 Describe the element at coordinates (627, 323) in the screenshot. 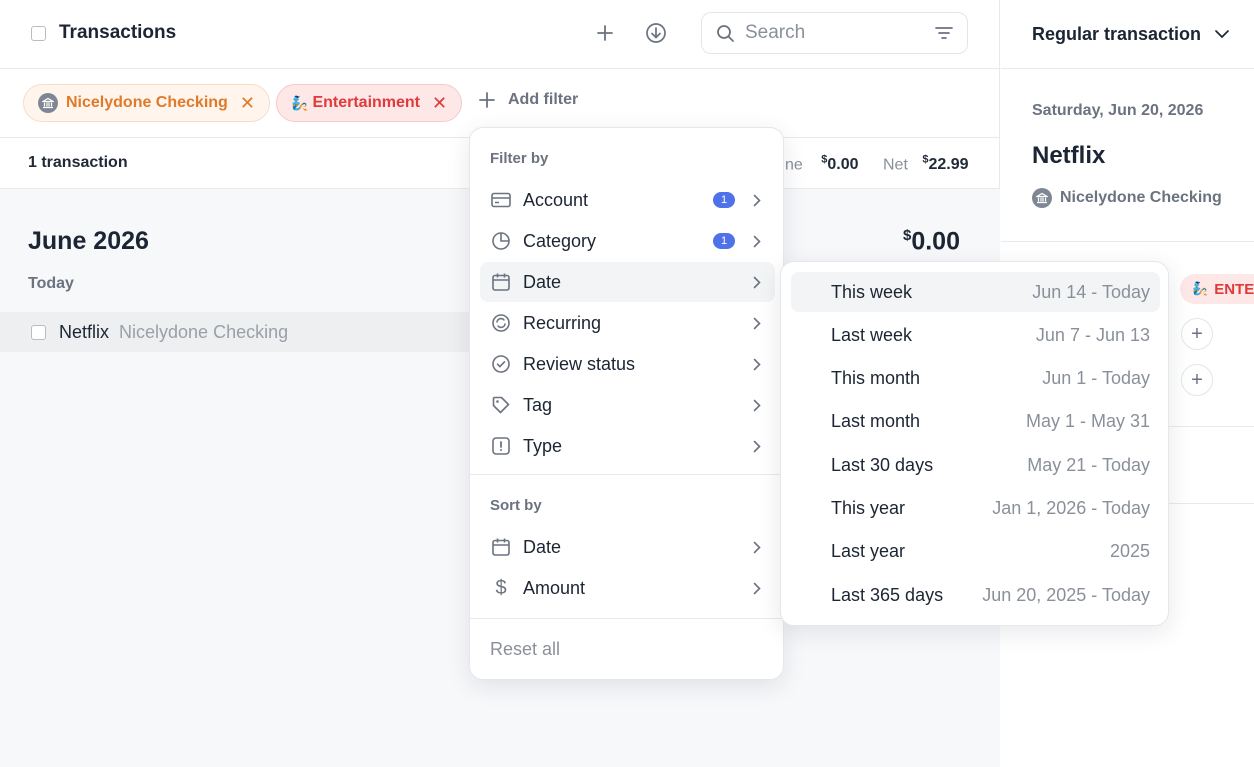

I see `menu-item-recurring: Recurring` at that location.